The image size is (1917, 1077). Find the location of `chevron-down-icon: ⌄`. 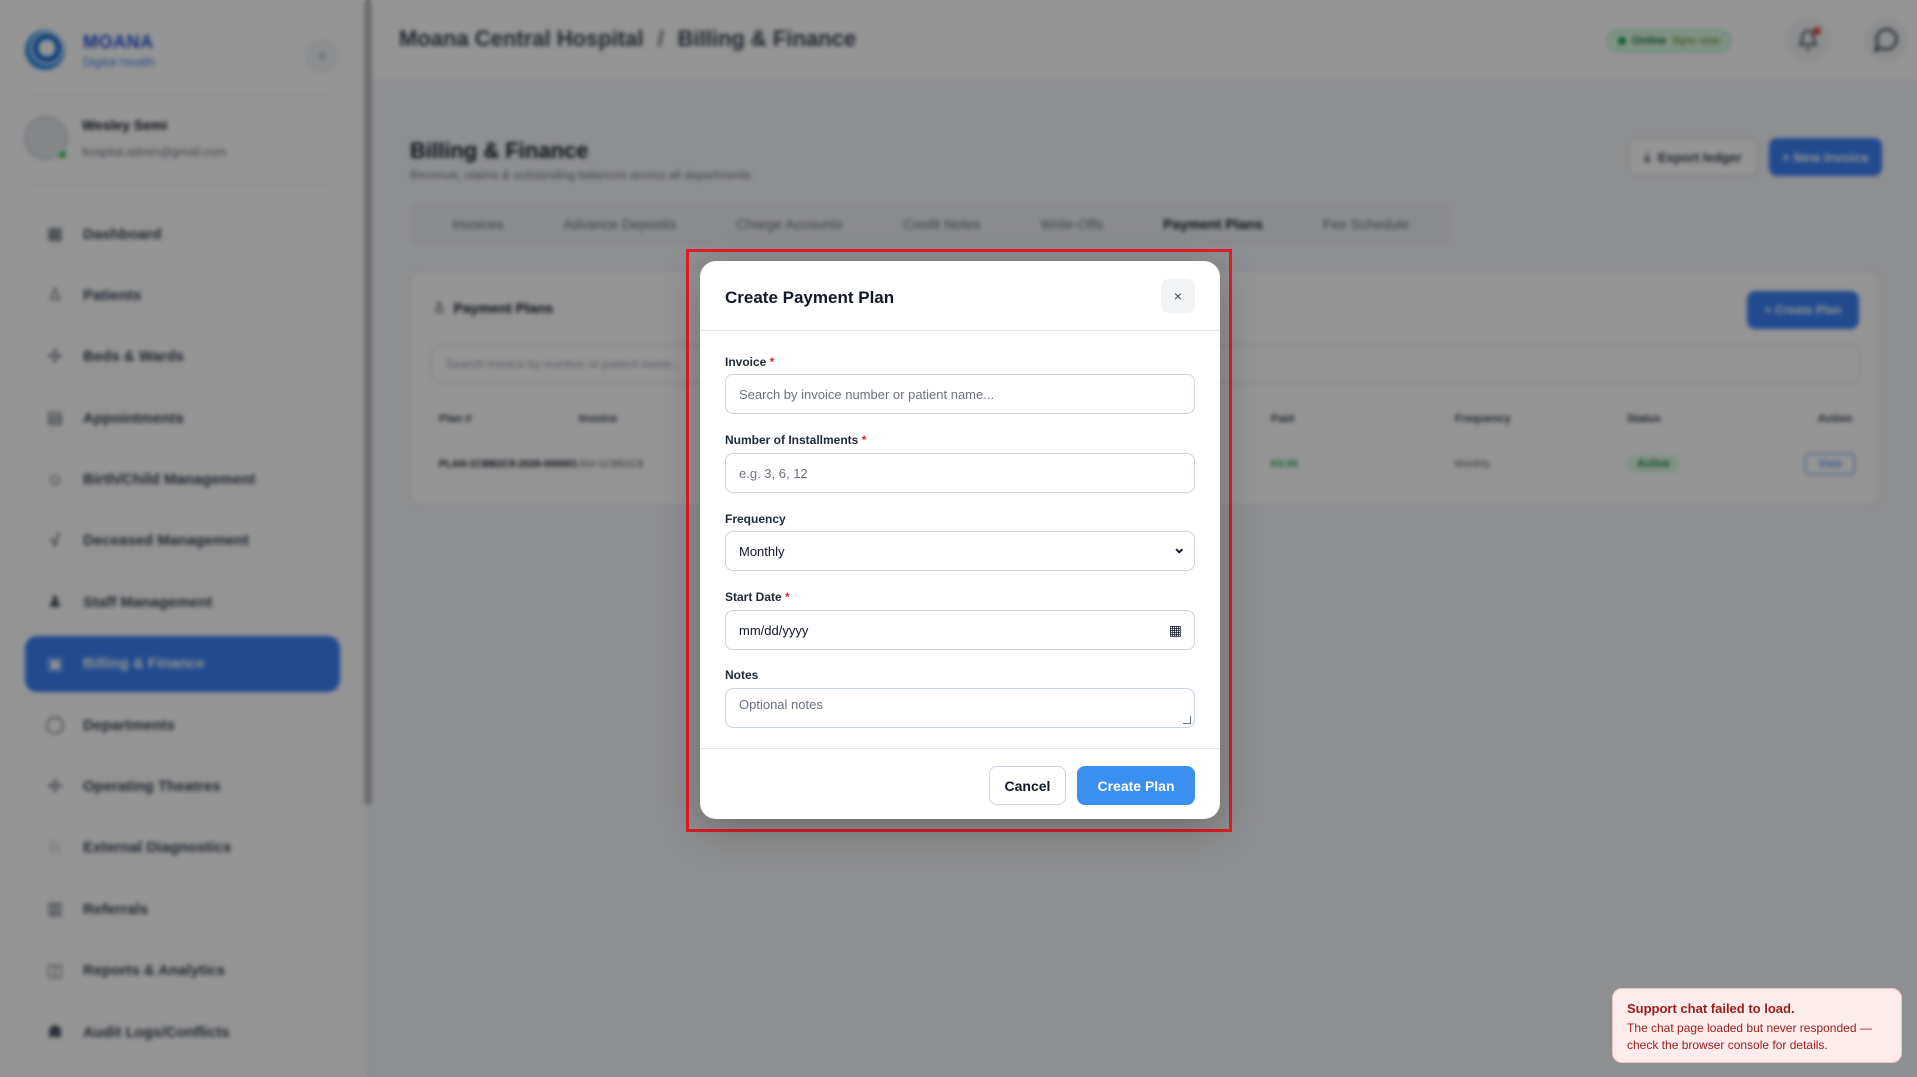

chevron-down-icon: ⌄ is located at coordinates (1179, 548).